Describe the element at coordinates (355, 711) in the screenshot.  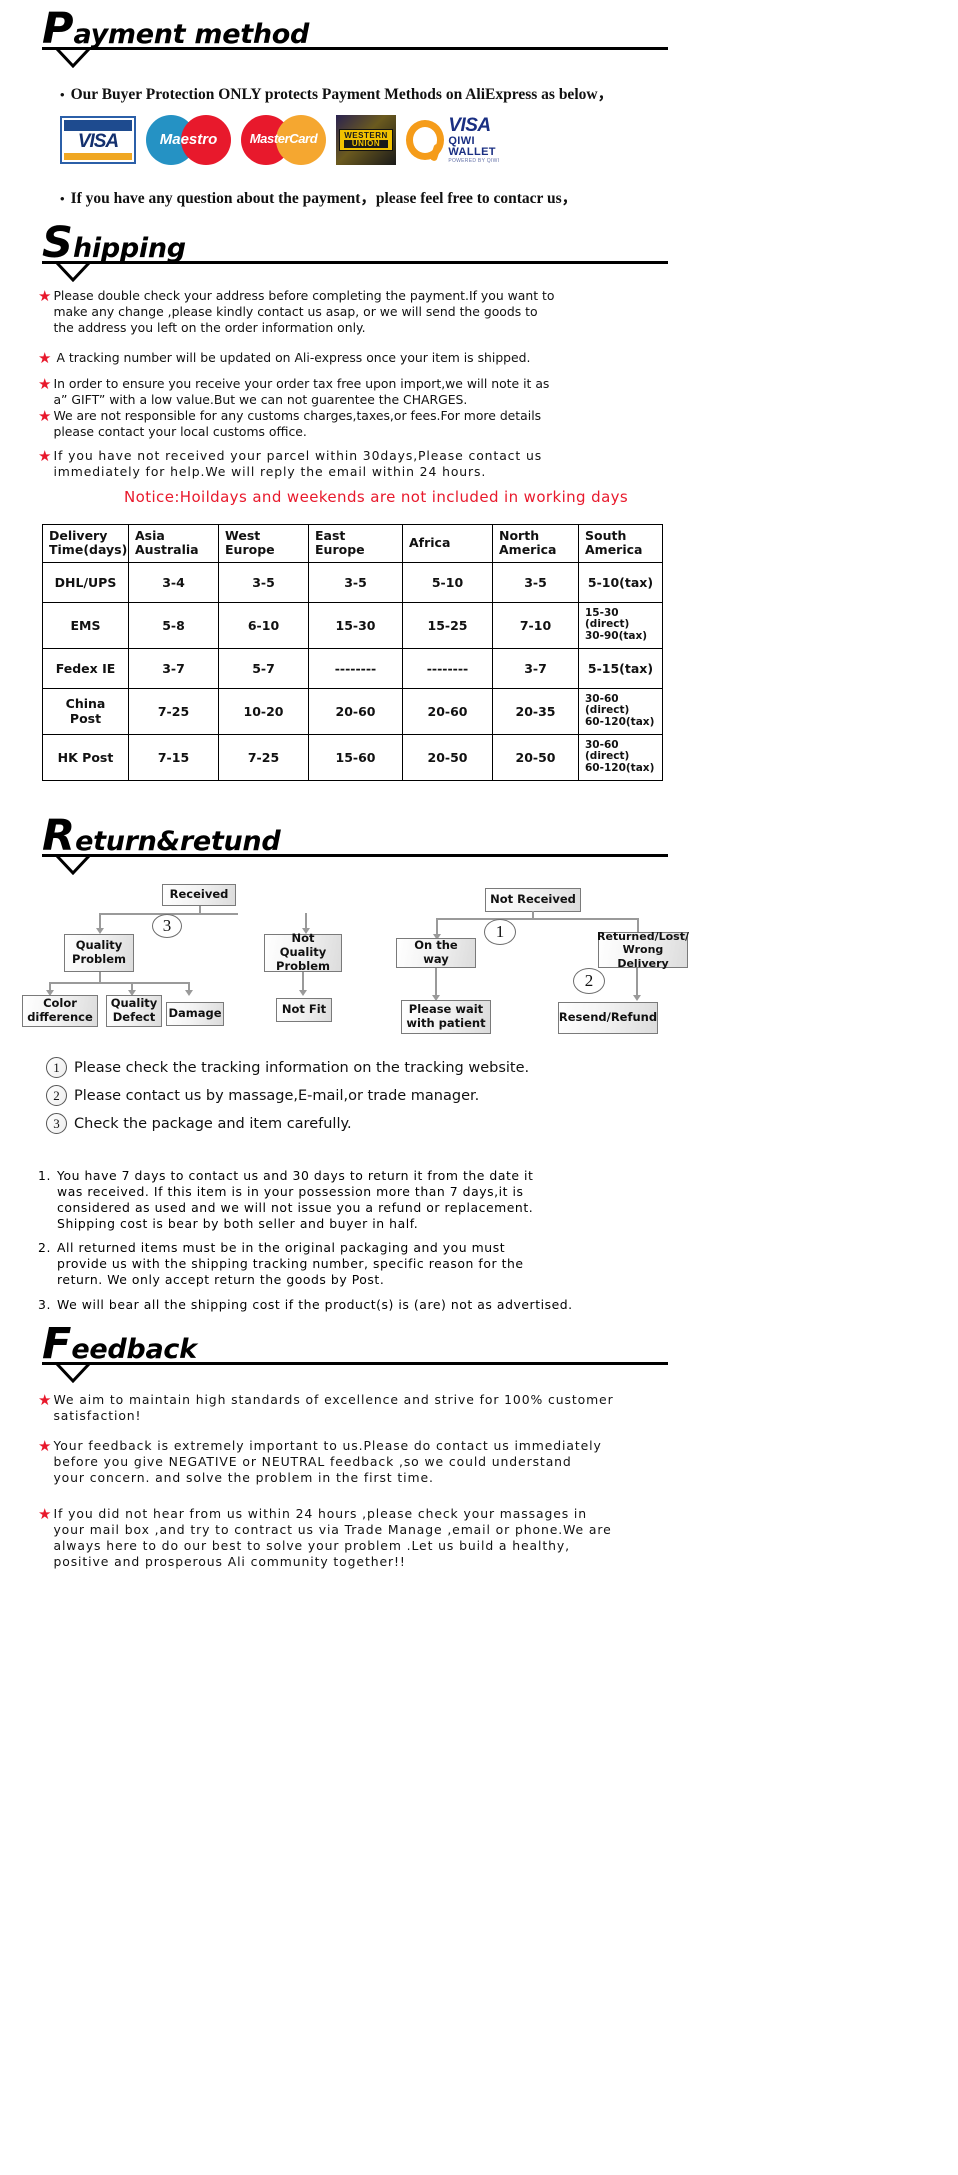
I see `table-cell: 20-60` at that location.